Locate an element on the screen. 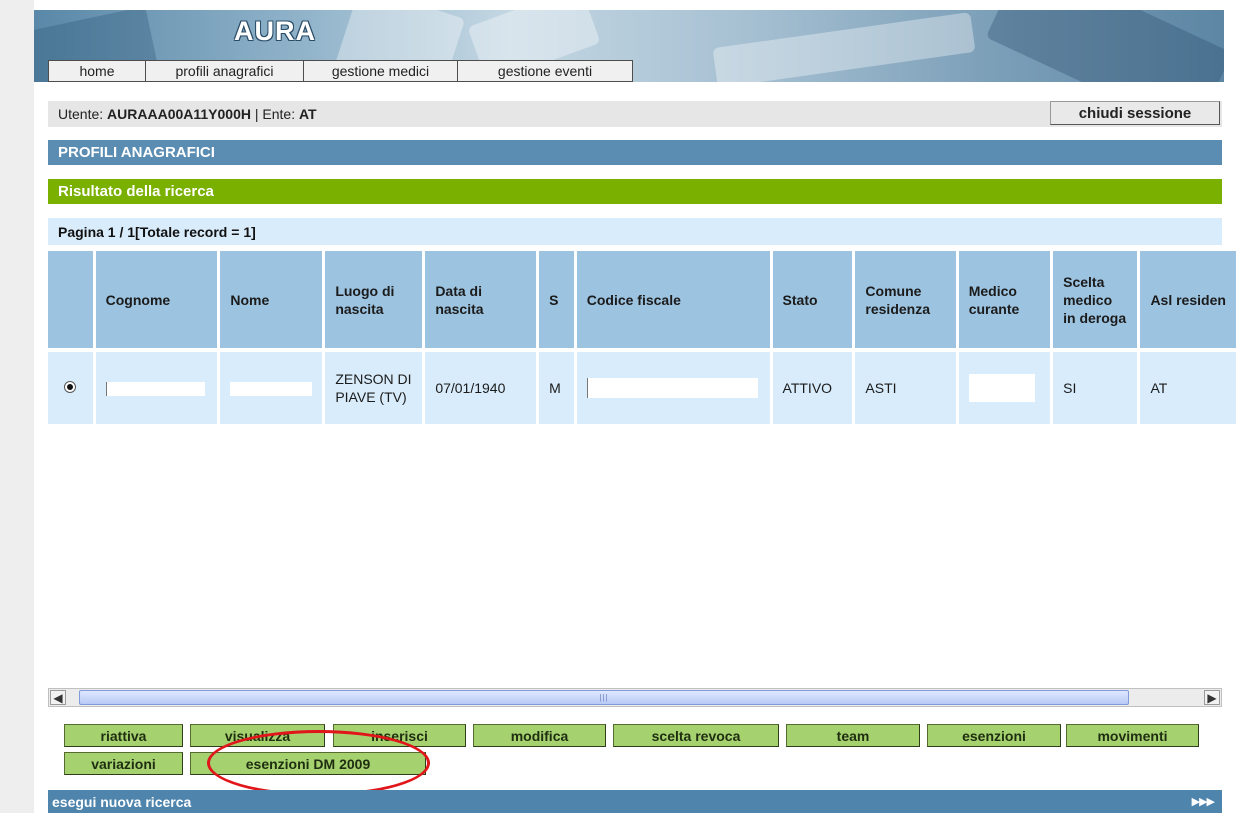 Image resolution: width=1239 pixels, height=813 pixels. left-gutter is located at coordinates (17, 406).